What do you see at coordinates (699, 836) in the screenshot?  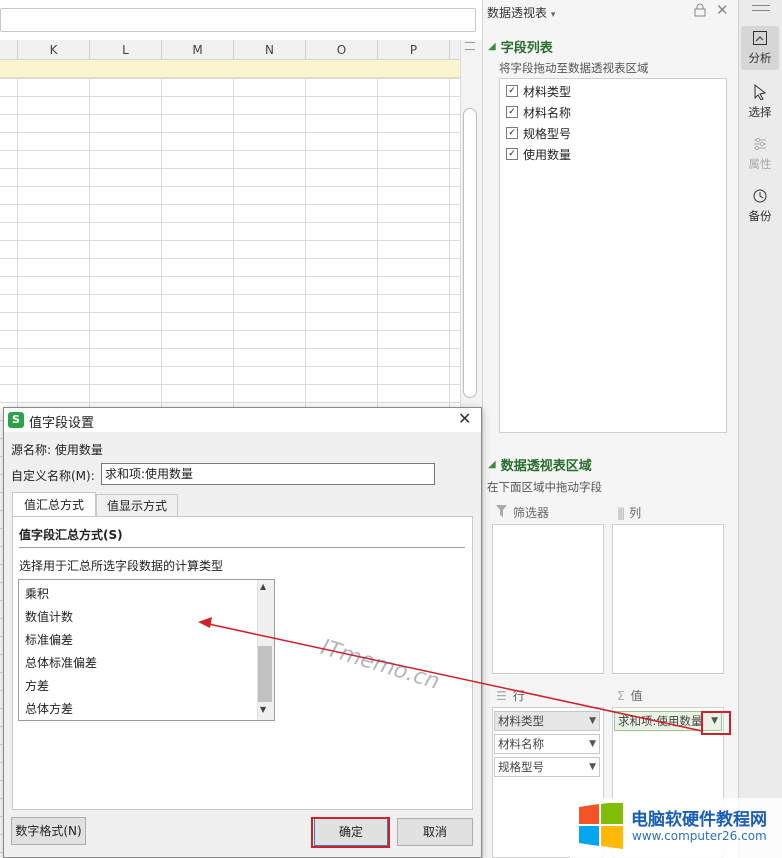 I see `brand-url: www.computer26.com` at bounding box center [699, 836].